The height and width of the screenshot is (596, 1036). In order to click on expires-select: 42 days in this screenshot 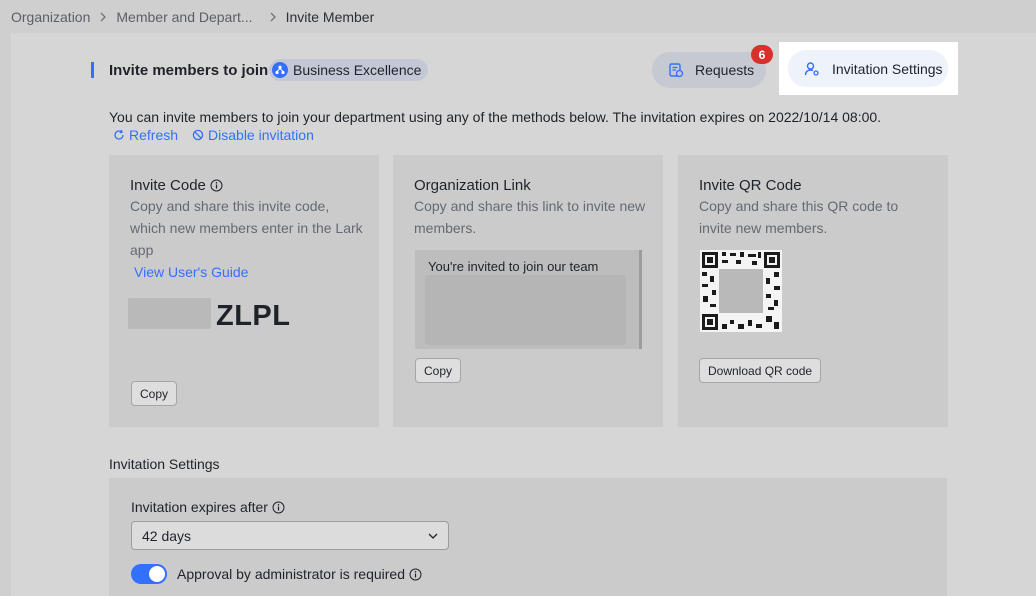, I will do `click(290, 535)`.